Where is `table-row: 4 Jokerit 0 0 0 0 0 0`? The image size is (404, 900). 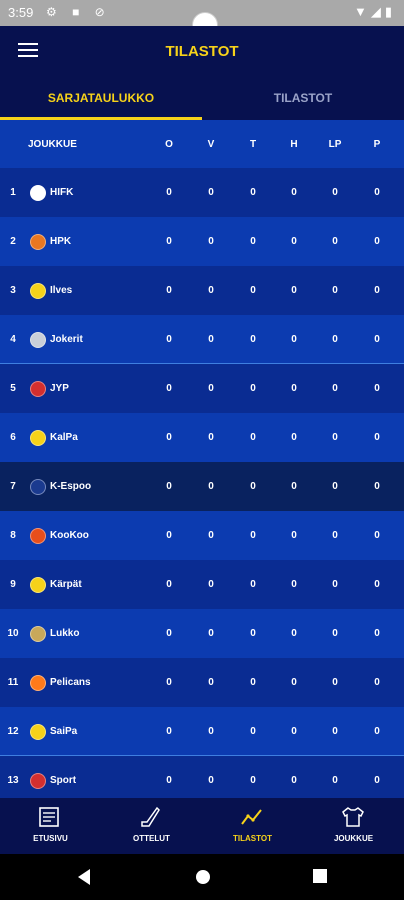 table-row: 4 Jokerit 0 0 0 0 0 0 is located at coordinates (202, 339).